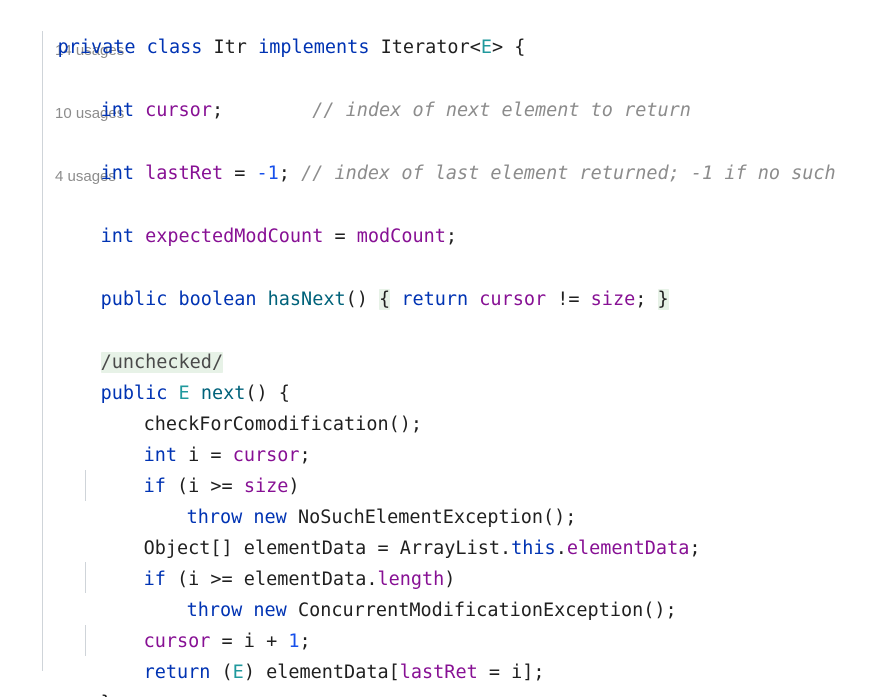 The height and width of the screenshot is (697, 891). I want to click on keyword-int-expected: int, so click(117, 236).